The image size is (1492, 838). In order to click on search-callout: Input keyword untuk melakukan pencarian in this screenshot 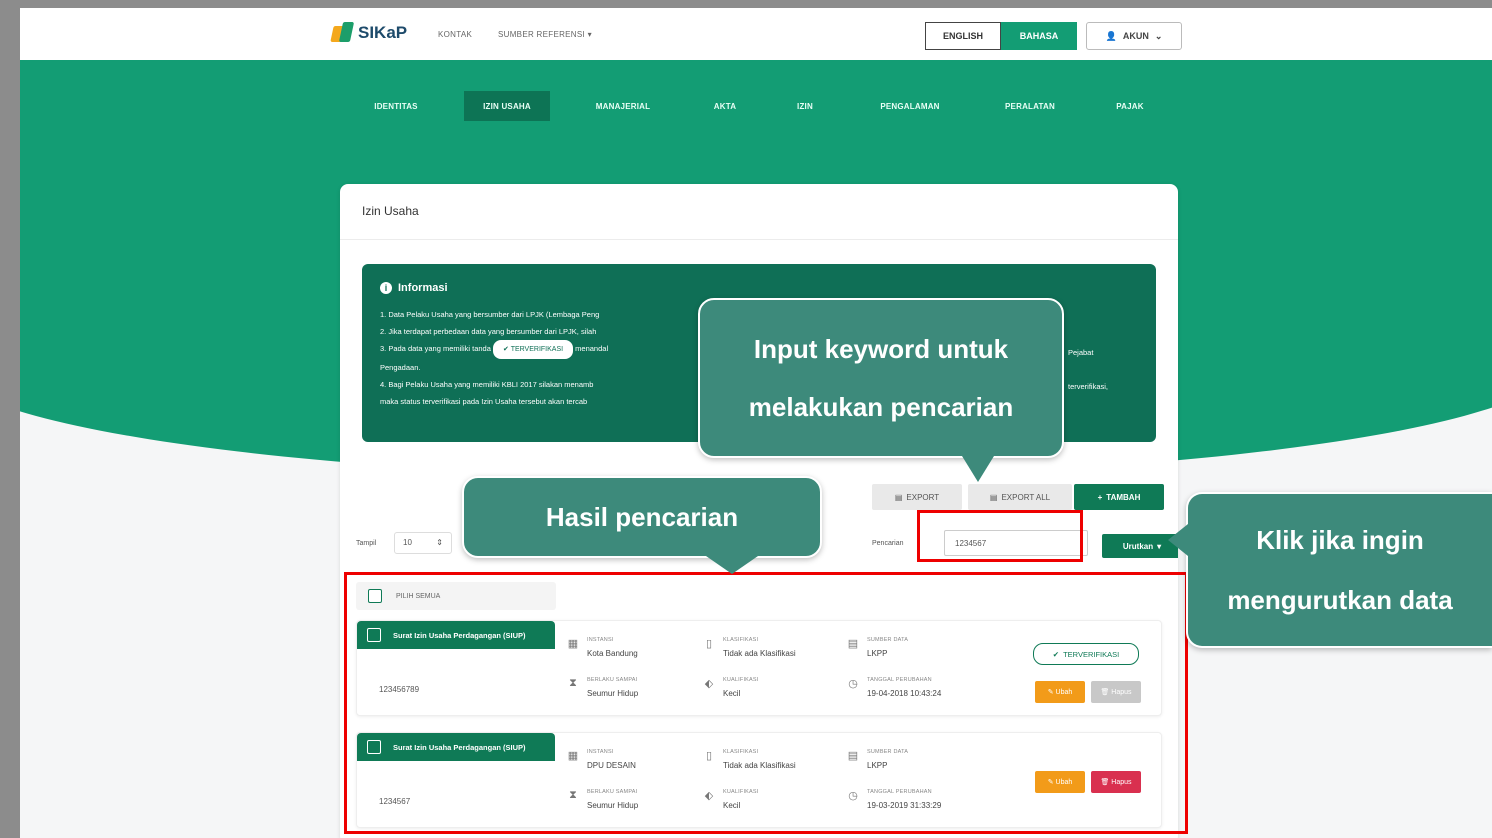, I will do `click(881, 378)`.